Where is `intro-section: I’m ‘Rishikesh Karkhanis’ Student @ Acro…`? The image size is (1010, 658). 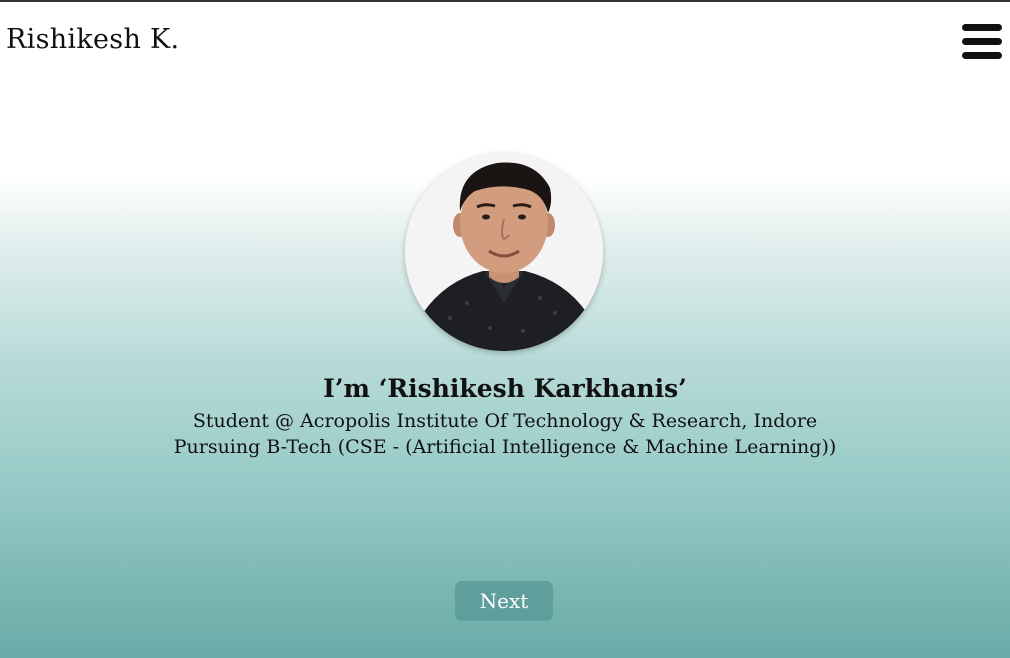
intro-section: I’m ‘Rishikesh Karkhanis’ Student @ Acro… is located at coordinates (505, 415).